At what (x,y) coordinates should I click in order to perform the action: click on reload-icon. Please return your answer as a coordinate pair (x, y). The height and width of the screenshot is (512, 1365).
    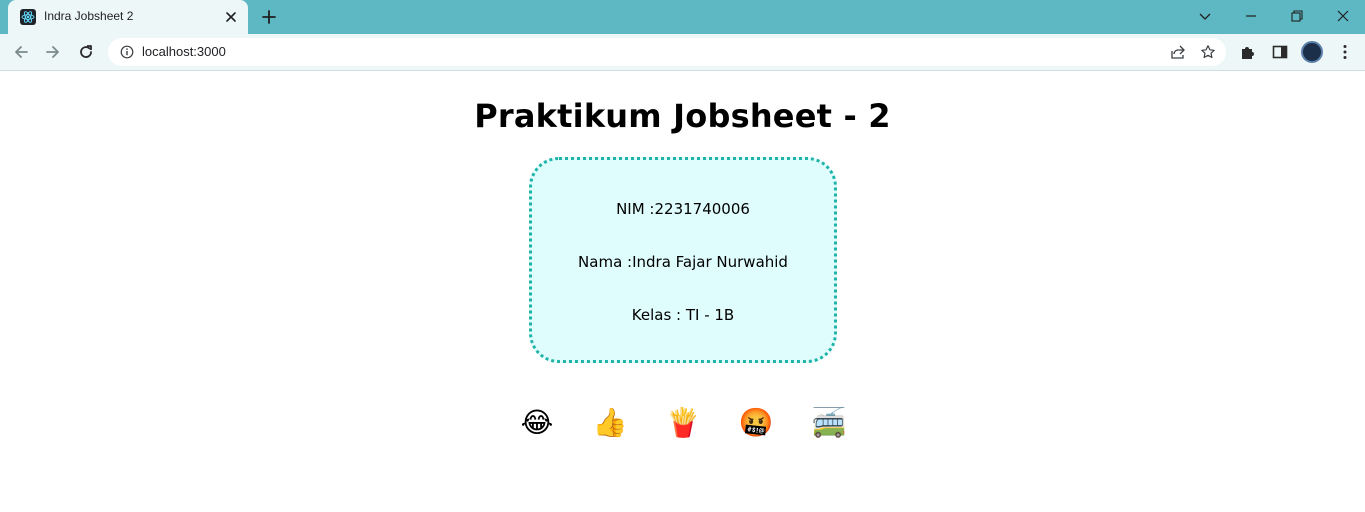
    Looking at the image, I should click on (86, 52).